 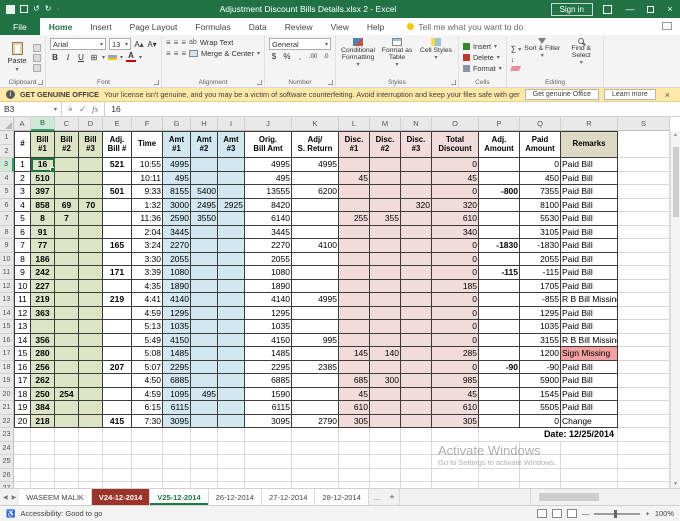 I want to click on cell-S20, so click(x=644, y=394).